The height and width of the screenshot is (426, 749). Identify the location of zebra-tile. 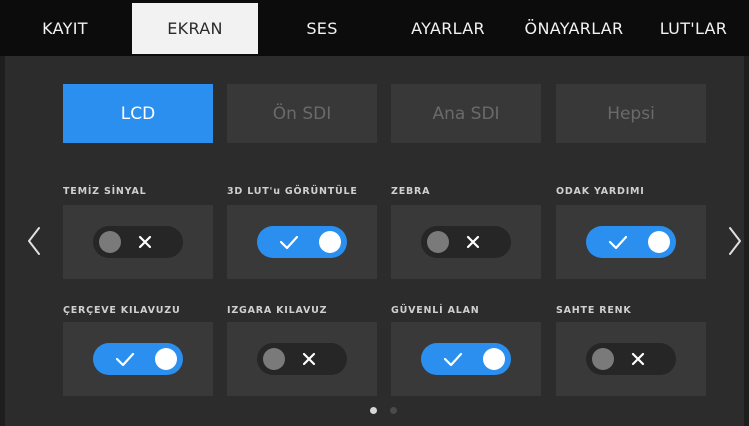
(466, 242).